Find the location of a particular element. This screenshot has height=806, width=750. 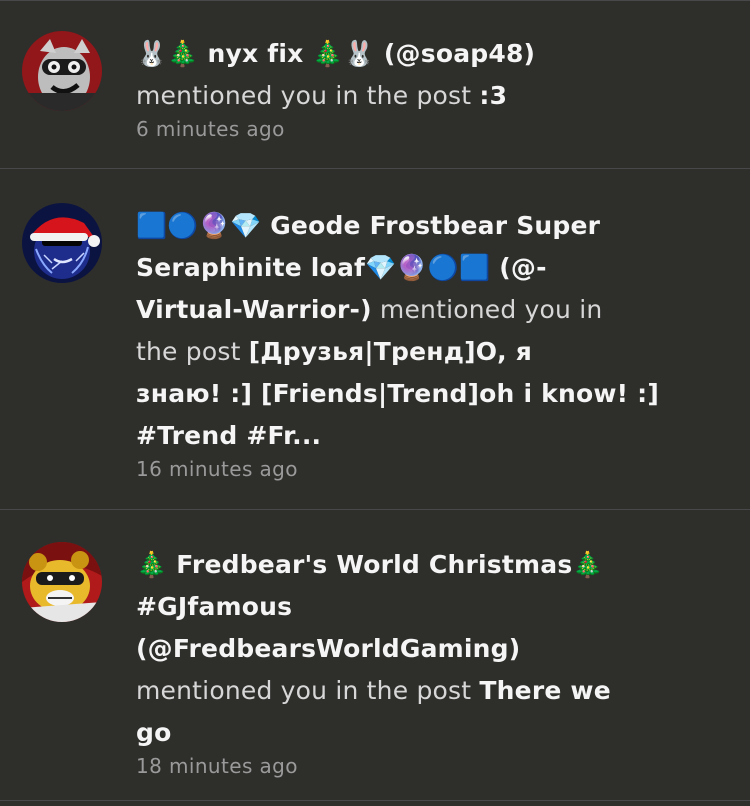

text-line: Seraphinite loaf💎🔮🔵🟦 (@- is located at coordinates (435, 268).